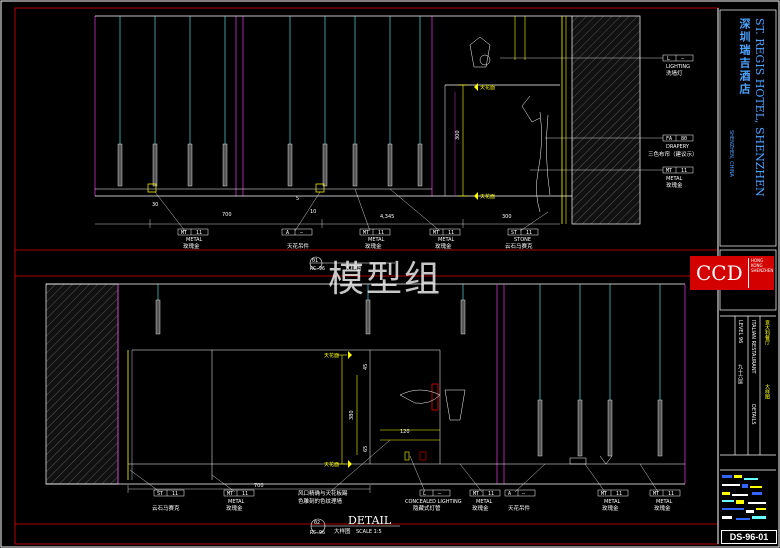 This screenshot has height=548, width=780. I want to click on hotel-city: SHENZHEN, CHINA, so click(731, 153).